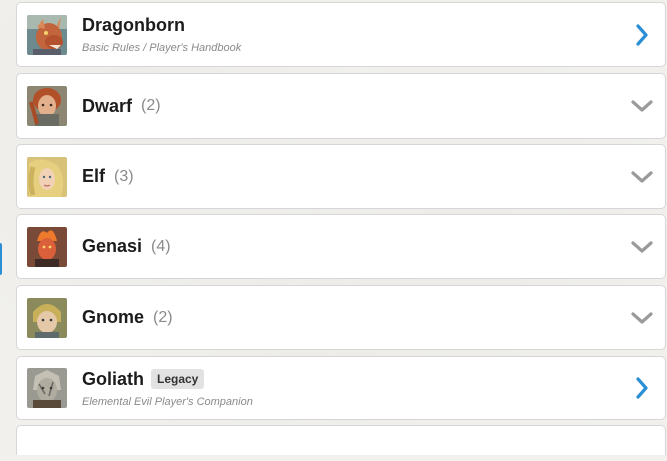 This screenshot has height=461, width=667. Describe the element at coordinates (107, 105) in the screenshot. I see `race-name: Dwarf` at that location.